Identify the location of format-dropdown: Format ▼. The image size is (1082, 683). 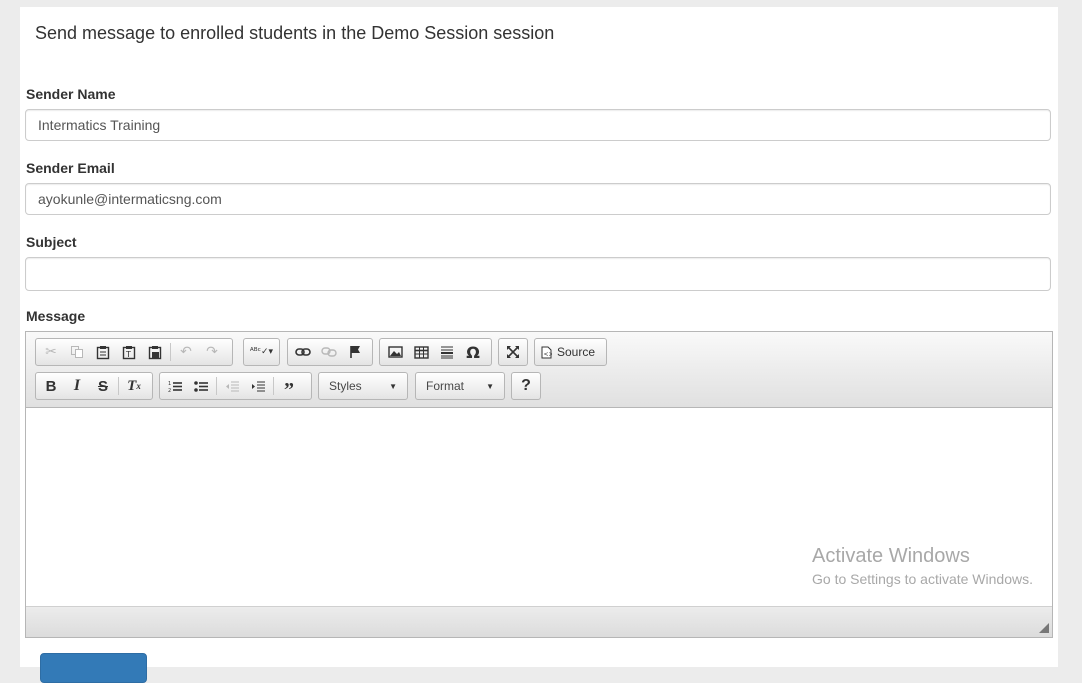
(460, 386).